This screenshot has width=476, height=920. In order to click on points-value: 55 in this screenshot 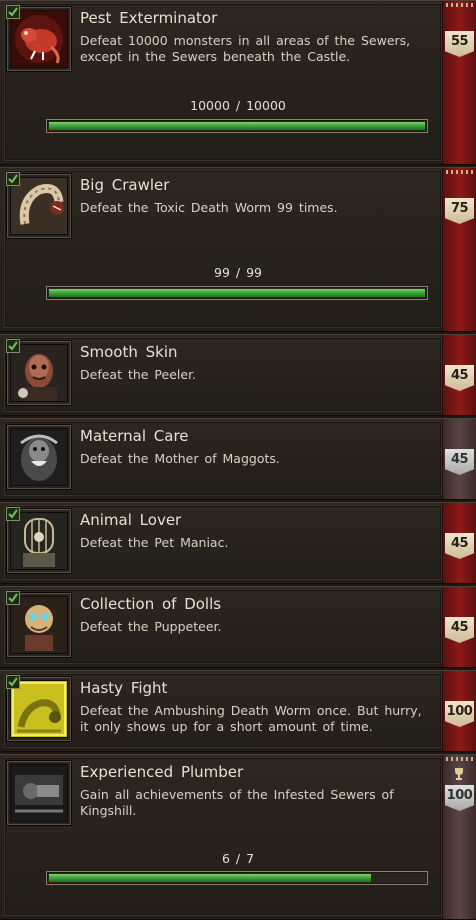, I will do `click(459, 41)`.